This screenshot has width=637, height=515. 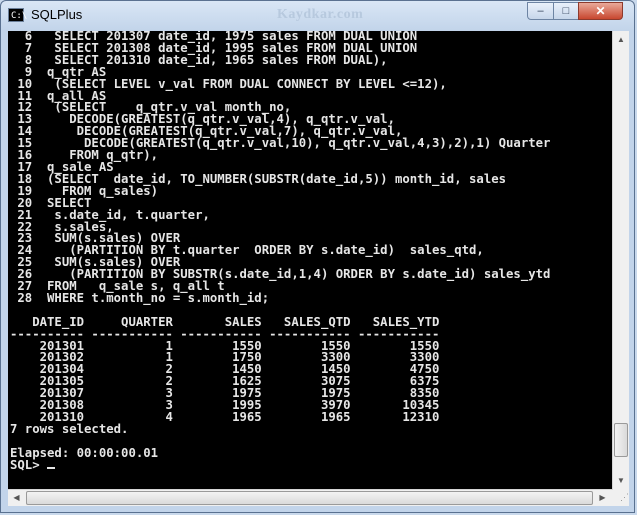 I want to click on minimize-button: –, so click(x=540, y=11).